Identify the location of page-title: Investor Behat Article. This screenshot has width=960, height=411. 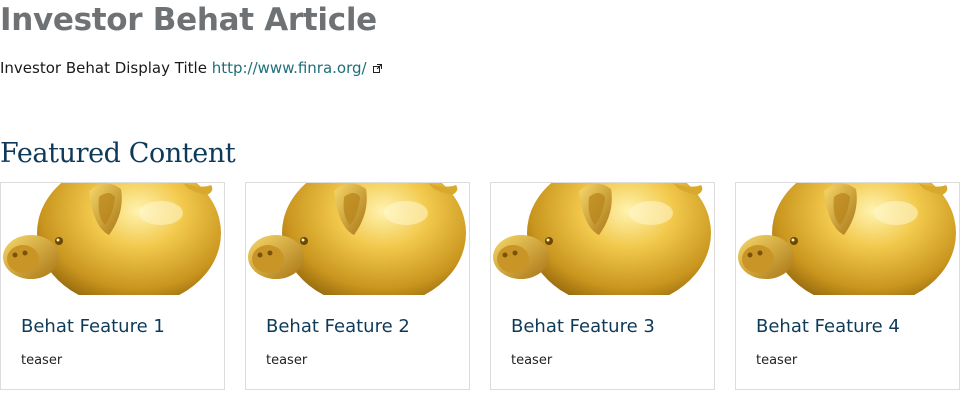
(188, 20).